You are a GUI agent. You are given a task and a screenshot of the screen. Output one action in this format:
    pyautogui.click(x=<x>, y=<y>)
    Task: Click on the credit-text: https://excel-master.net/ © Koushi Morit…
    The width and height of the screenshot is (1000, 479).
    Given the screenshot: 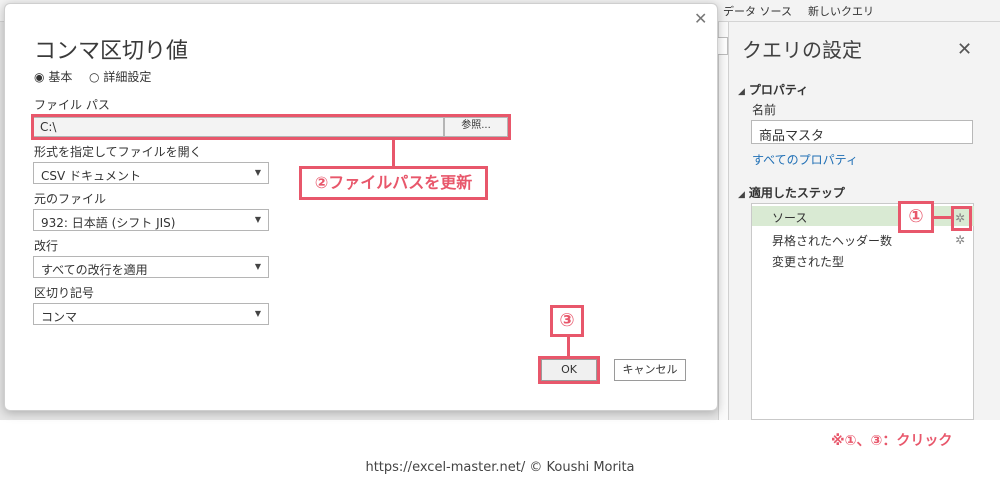 What is the action you would take?
    pyautogui.click(x=500, y=467)
    